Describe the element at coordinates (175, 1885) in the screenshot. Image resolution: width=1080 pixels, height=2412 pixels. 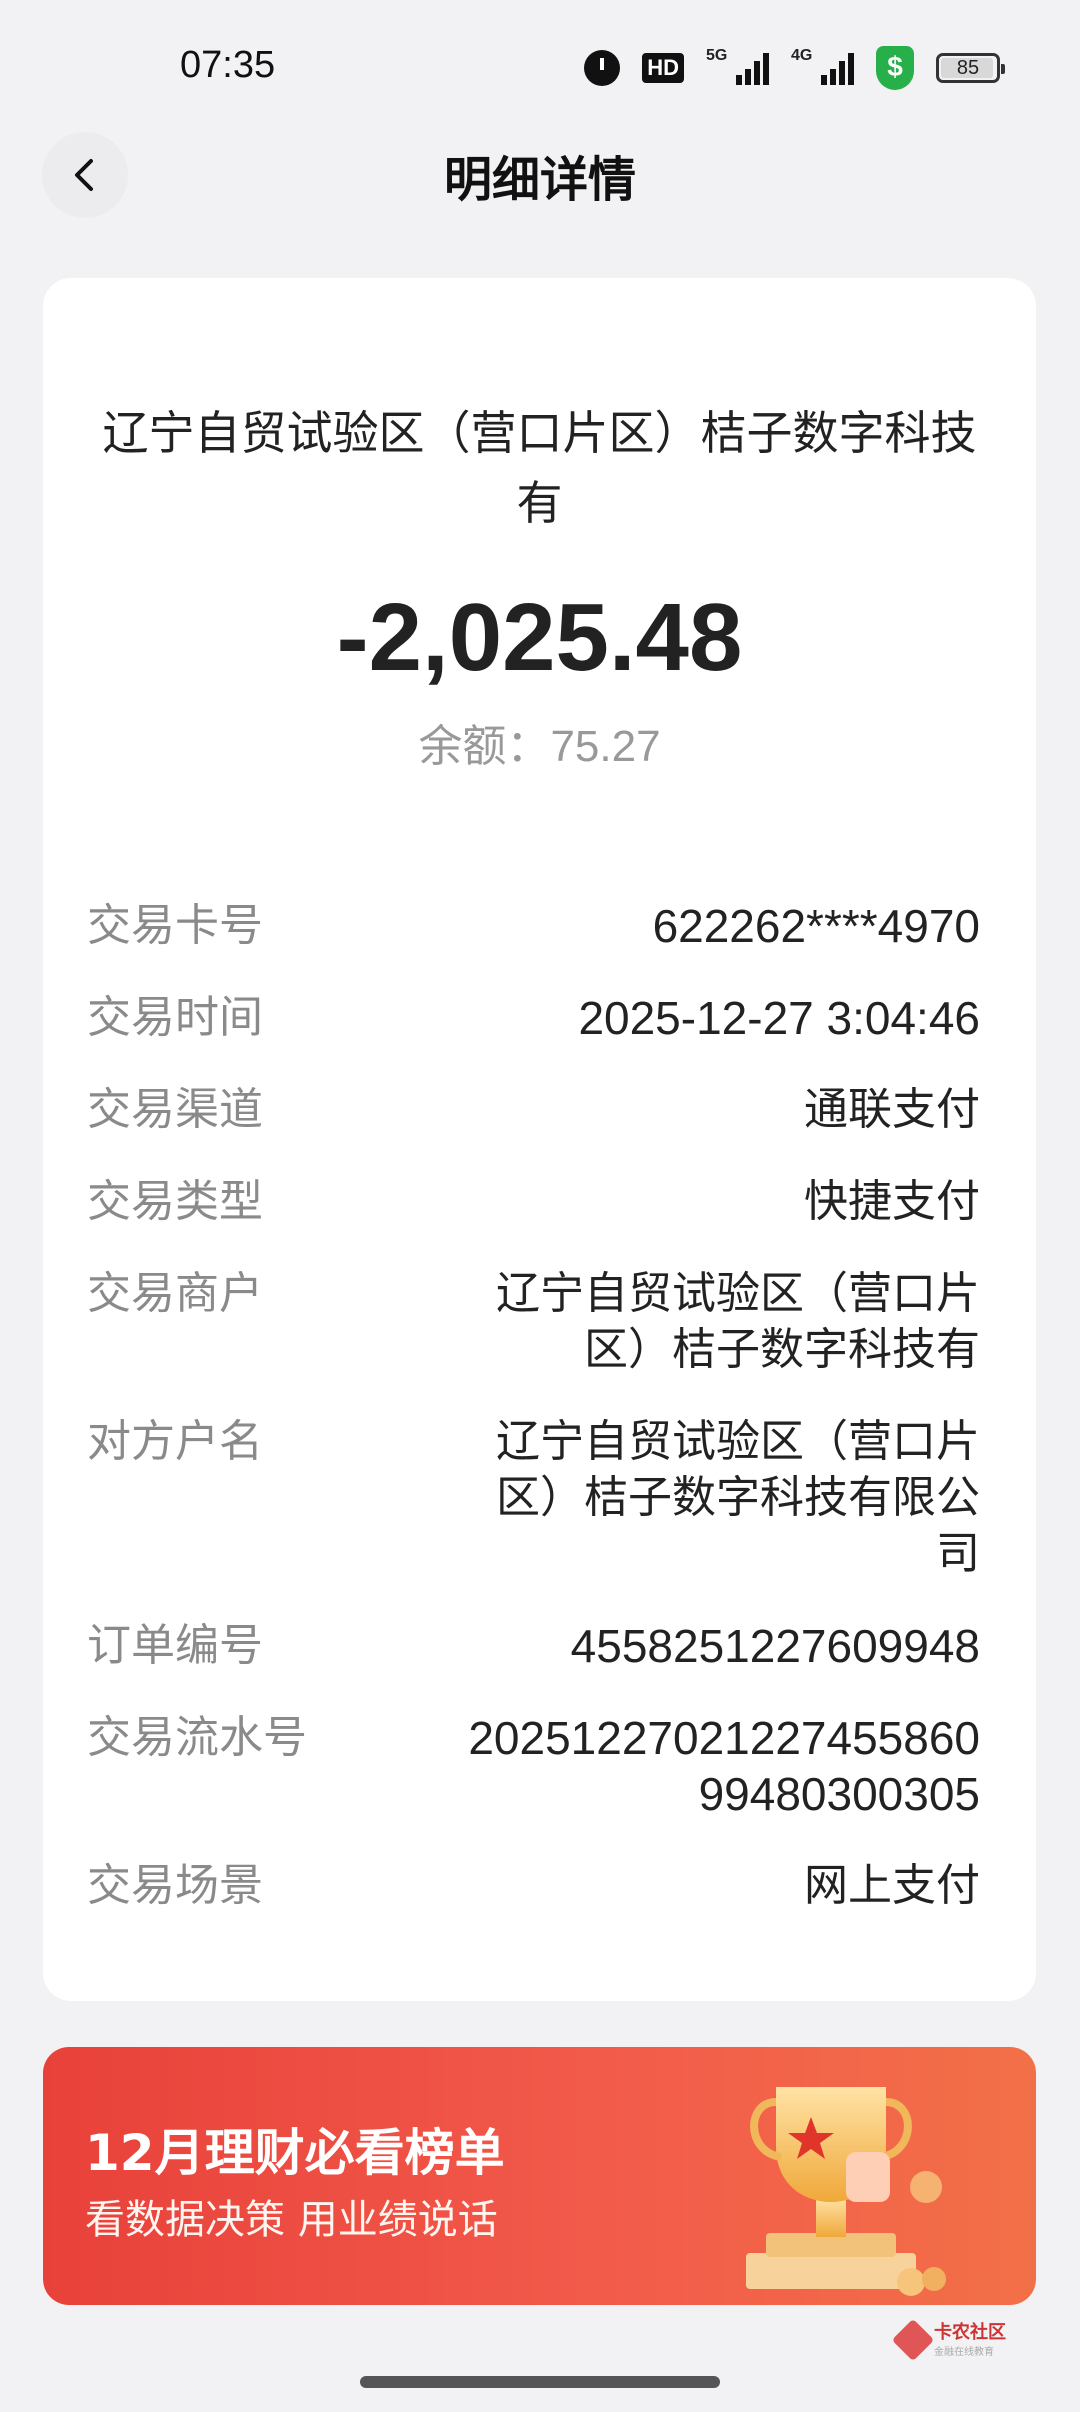
I see `detail-label: 交易场景` at that location.